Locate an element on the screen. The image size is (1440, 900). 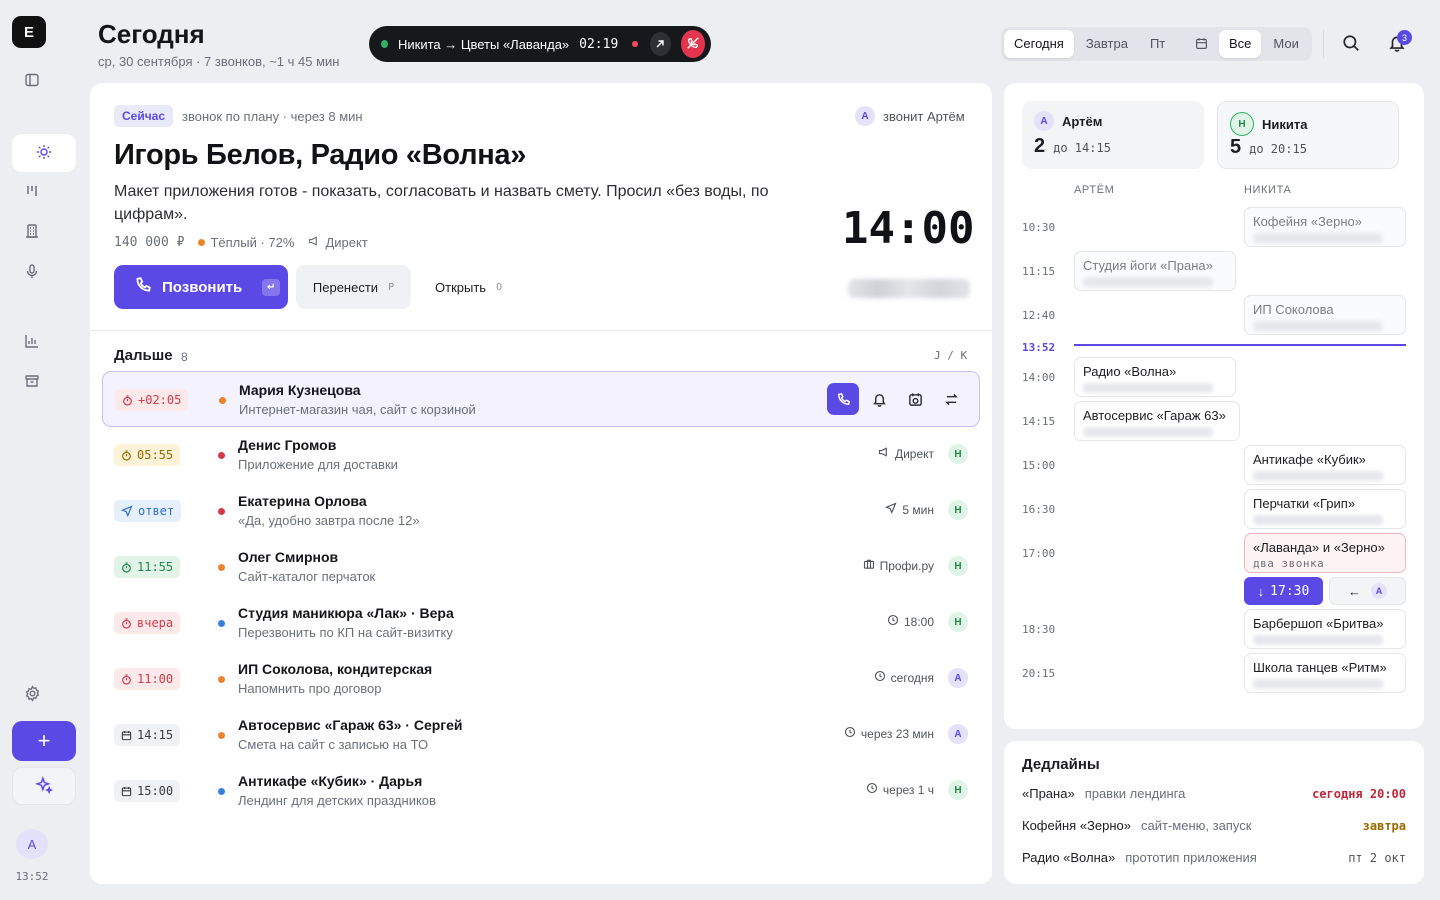
event-title: ИП Соколова is located at coordinates (1293, 309).